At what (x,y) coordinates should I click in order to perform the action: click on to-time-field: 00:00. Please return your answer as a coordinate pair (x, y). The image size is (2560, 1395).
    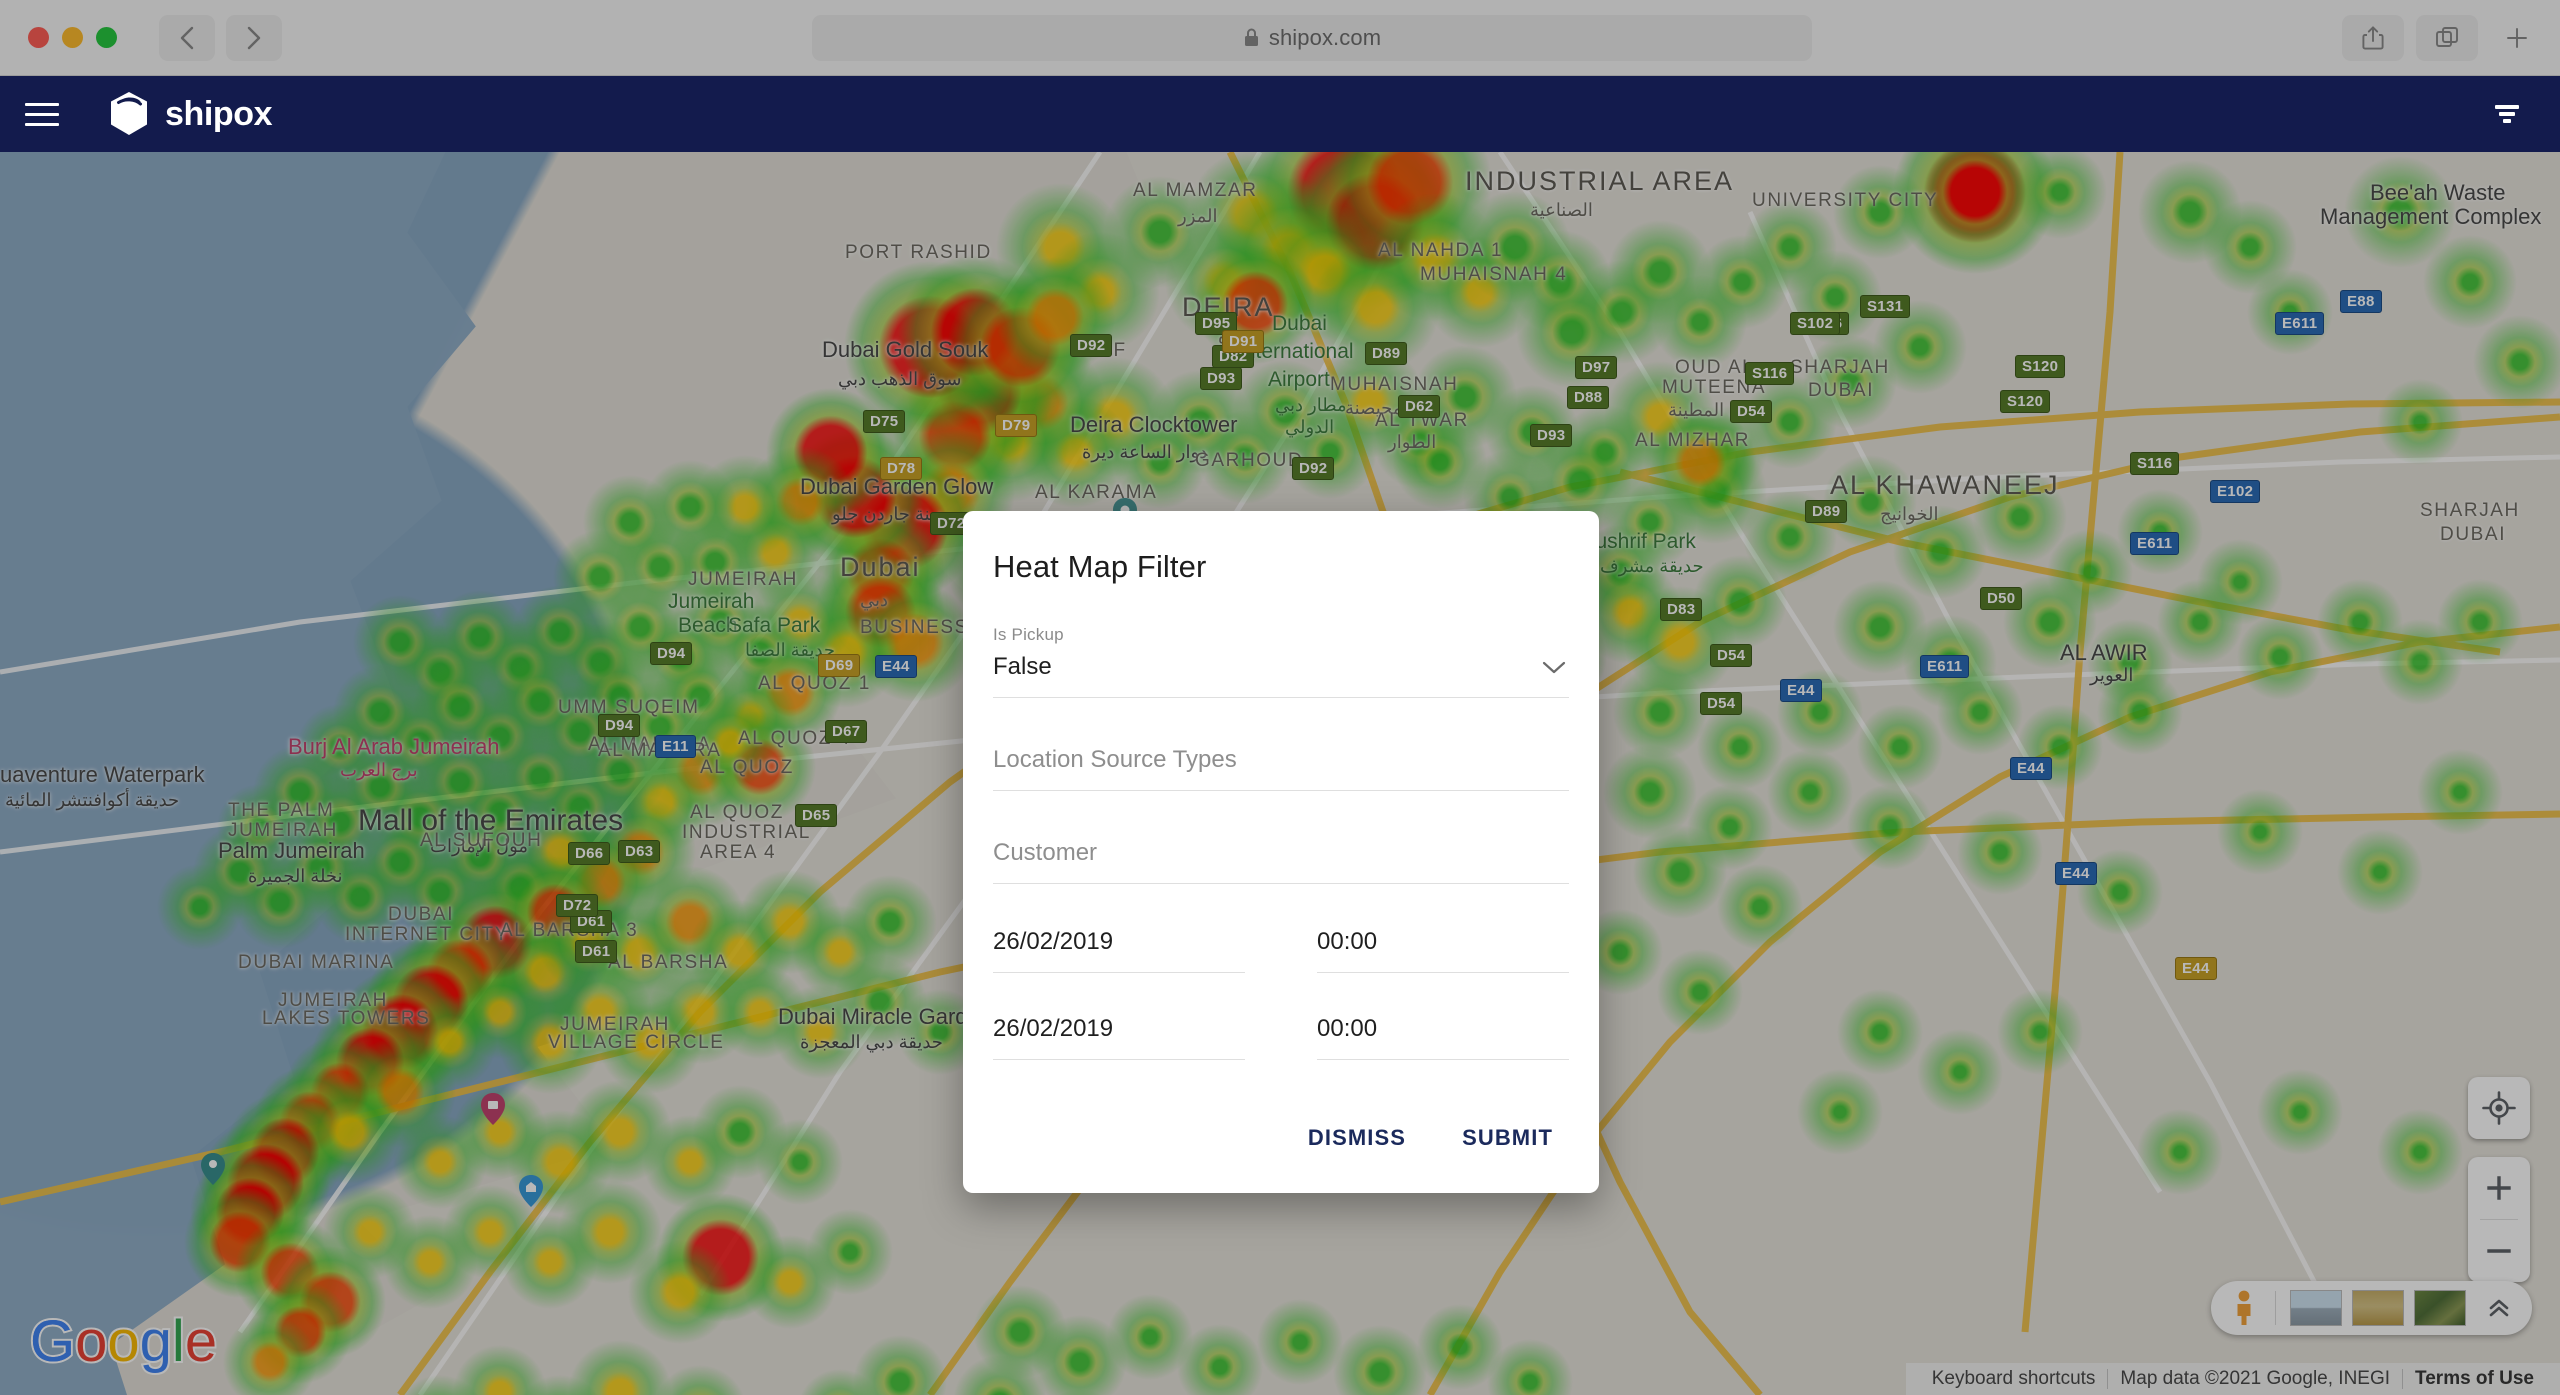
    Looking at the image, I should click on (1425, 1016).